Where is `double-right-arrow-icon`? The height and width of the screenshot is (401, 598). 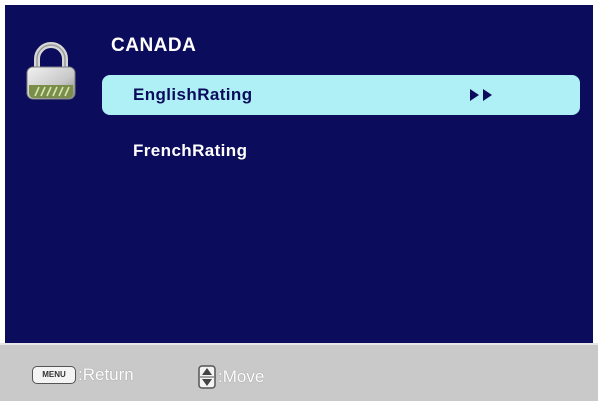 double-right-arrow-icon is located at coordinates (481, 95).